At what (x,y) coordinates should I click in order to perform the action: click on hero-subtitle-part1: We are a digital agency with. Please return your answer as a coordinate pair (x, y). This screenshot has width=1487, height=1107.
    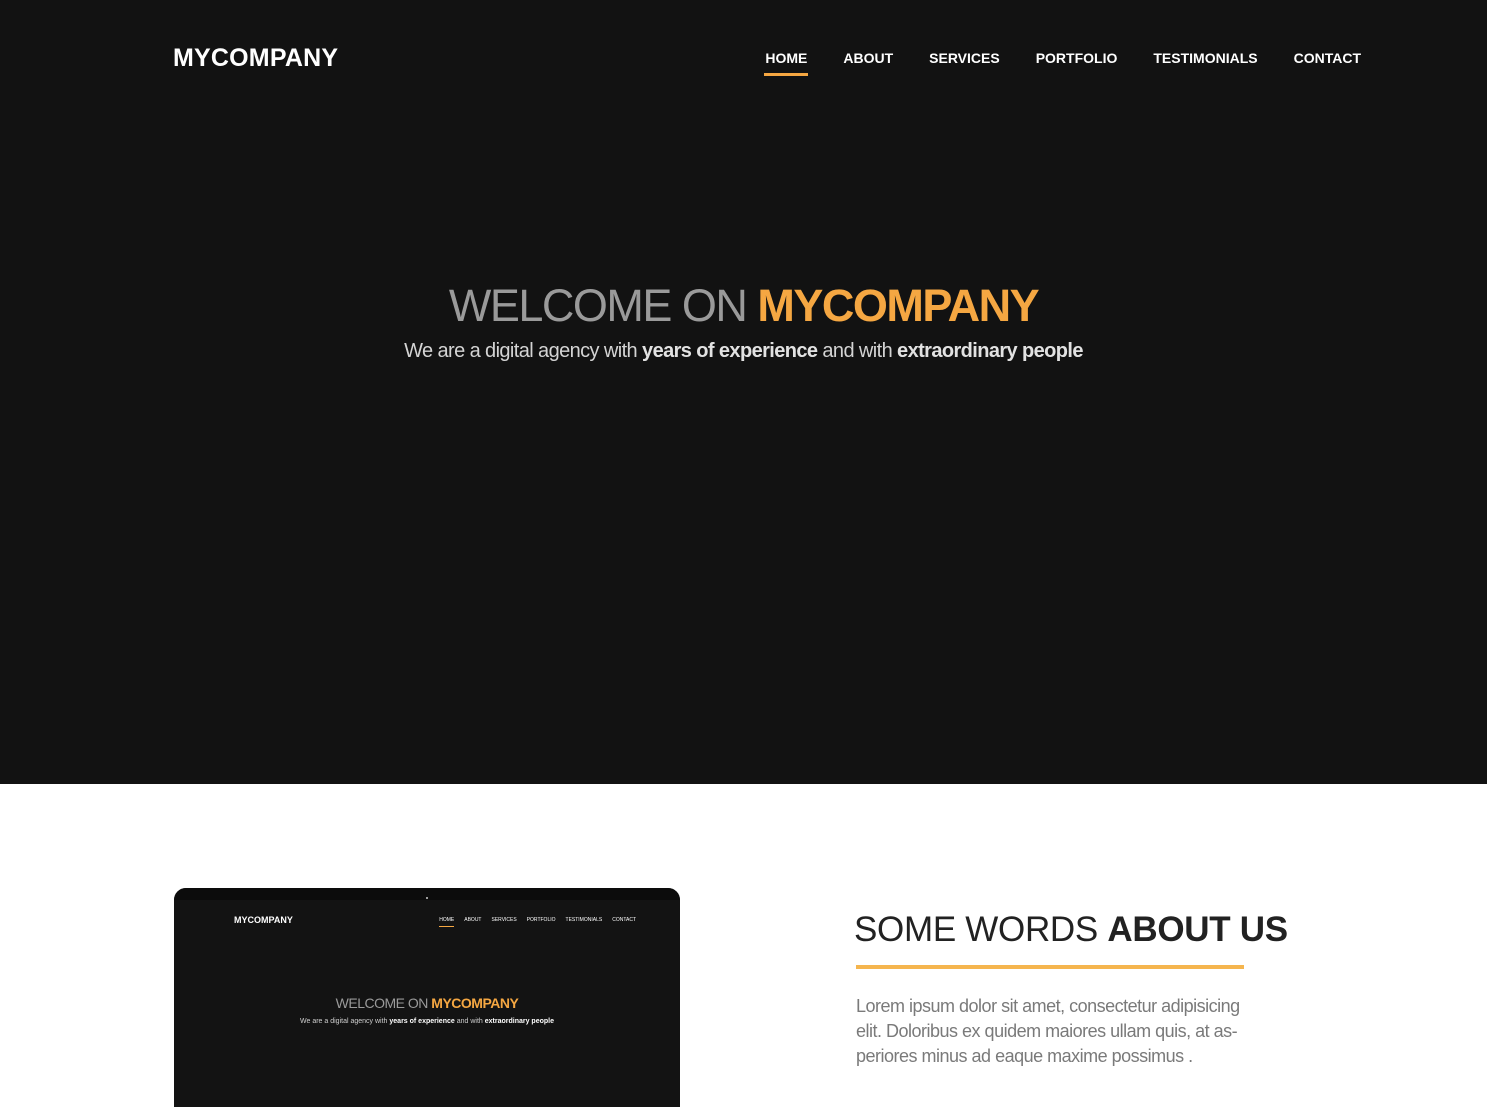
    Looking at the image, I should click on (523, 351).